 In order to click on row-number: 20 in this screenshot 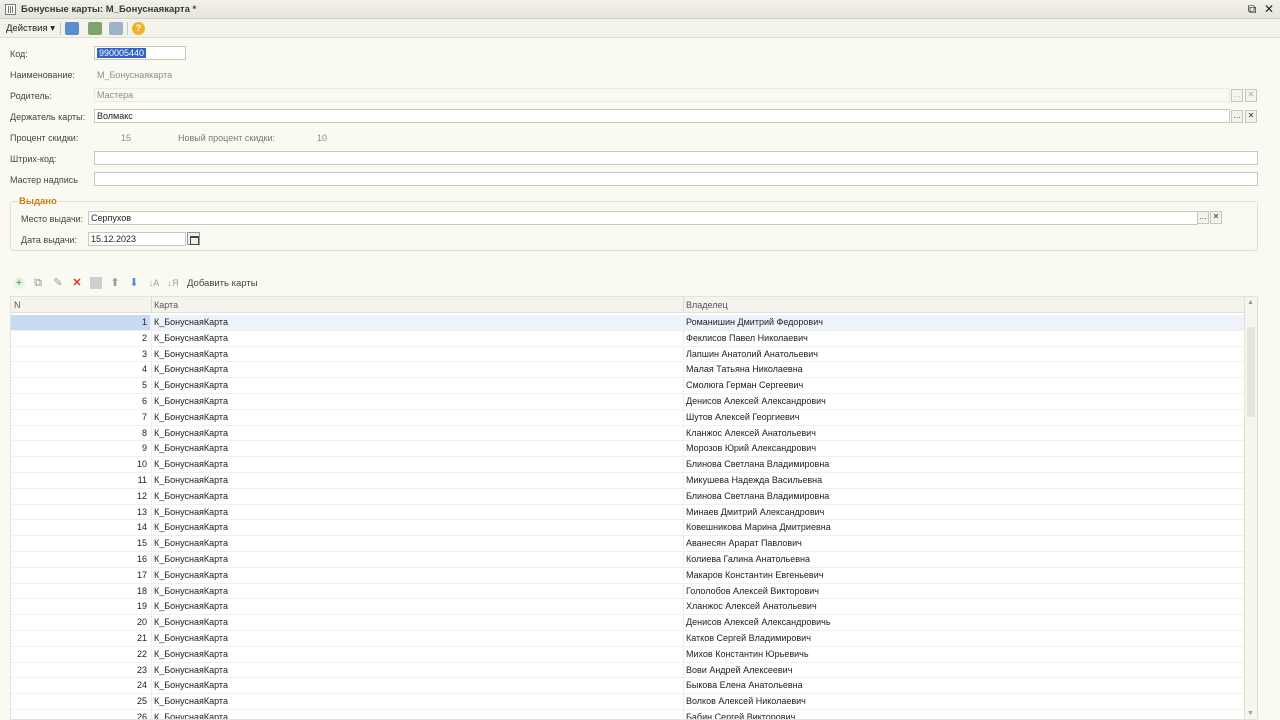, I will do `click(80, 622)`.